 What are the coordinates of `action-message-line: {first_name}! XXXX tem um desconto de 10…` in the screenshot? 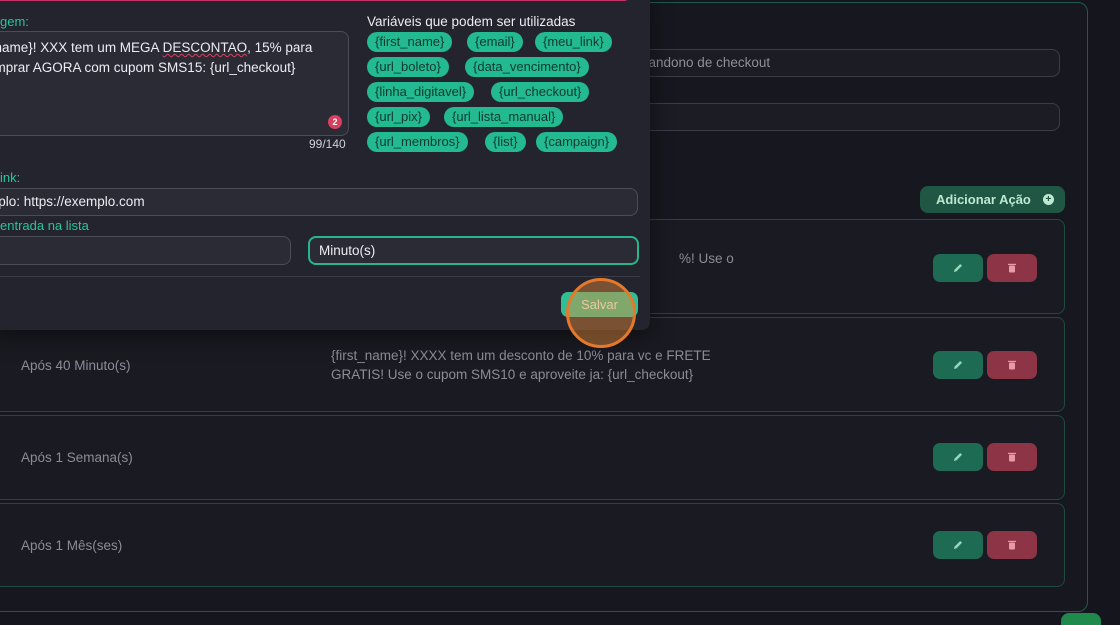 It's located at (521, 355).